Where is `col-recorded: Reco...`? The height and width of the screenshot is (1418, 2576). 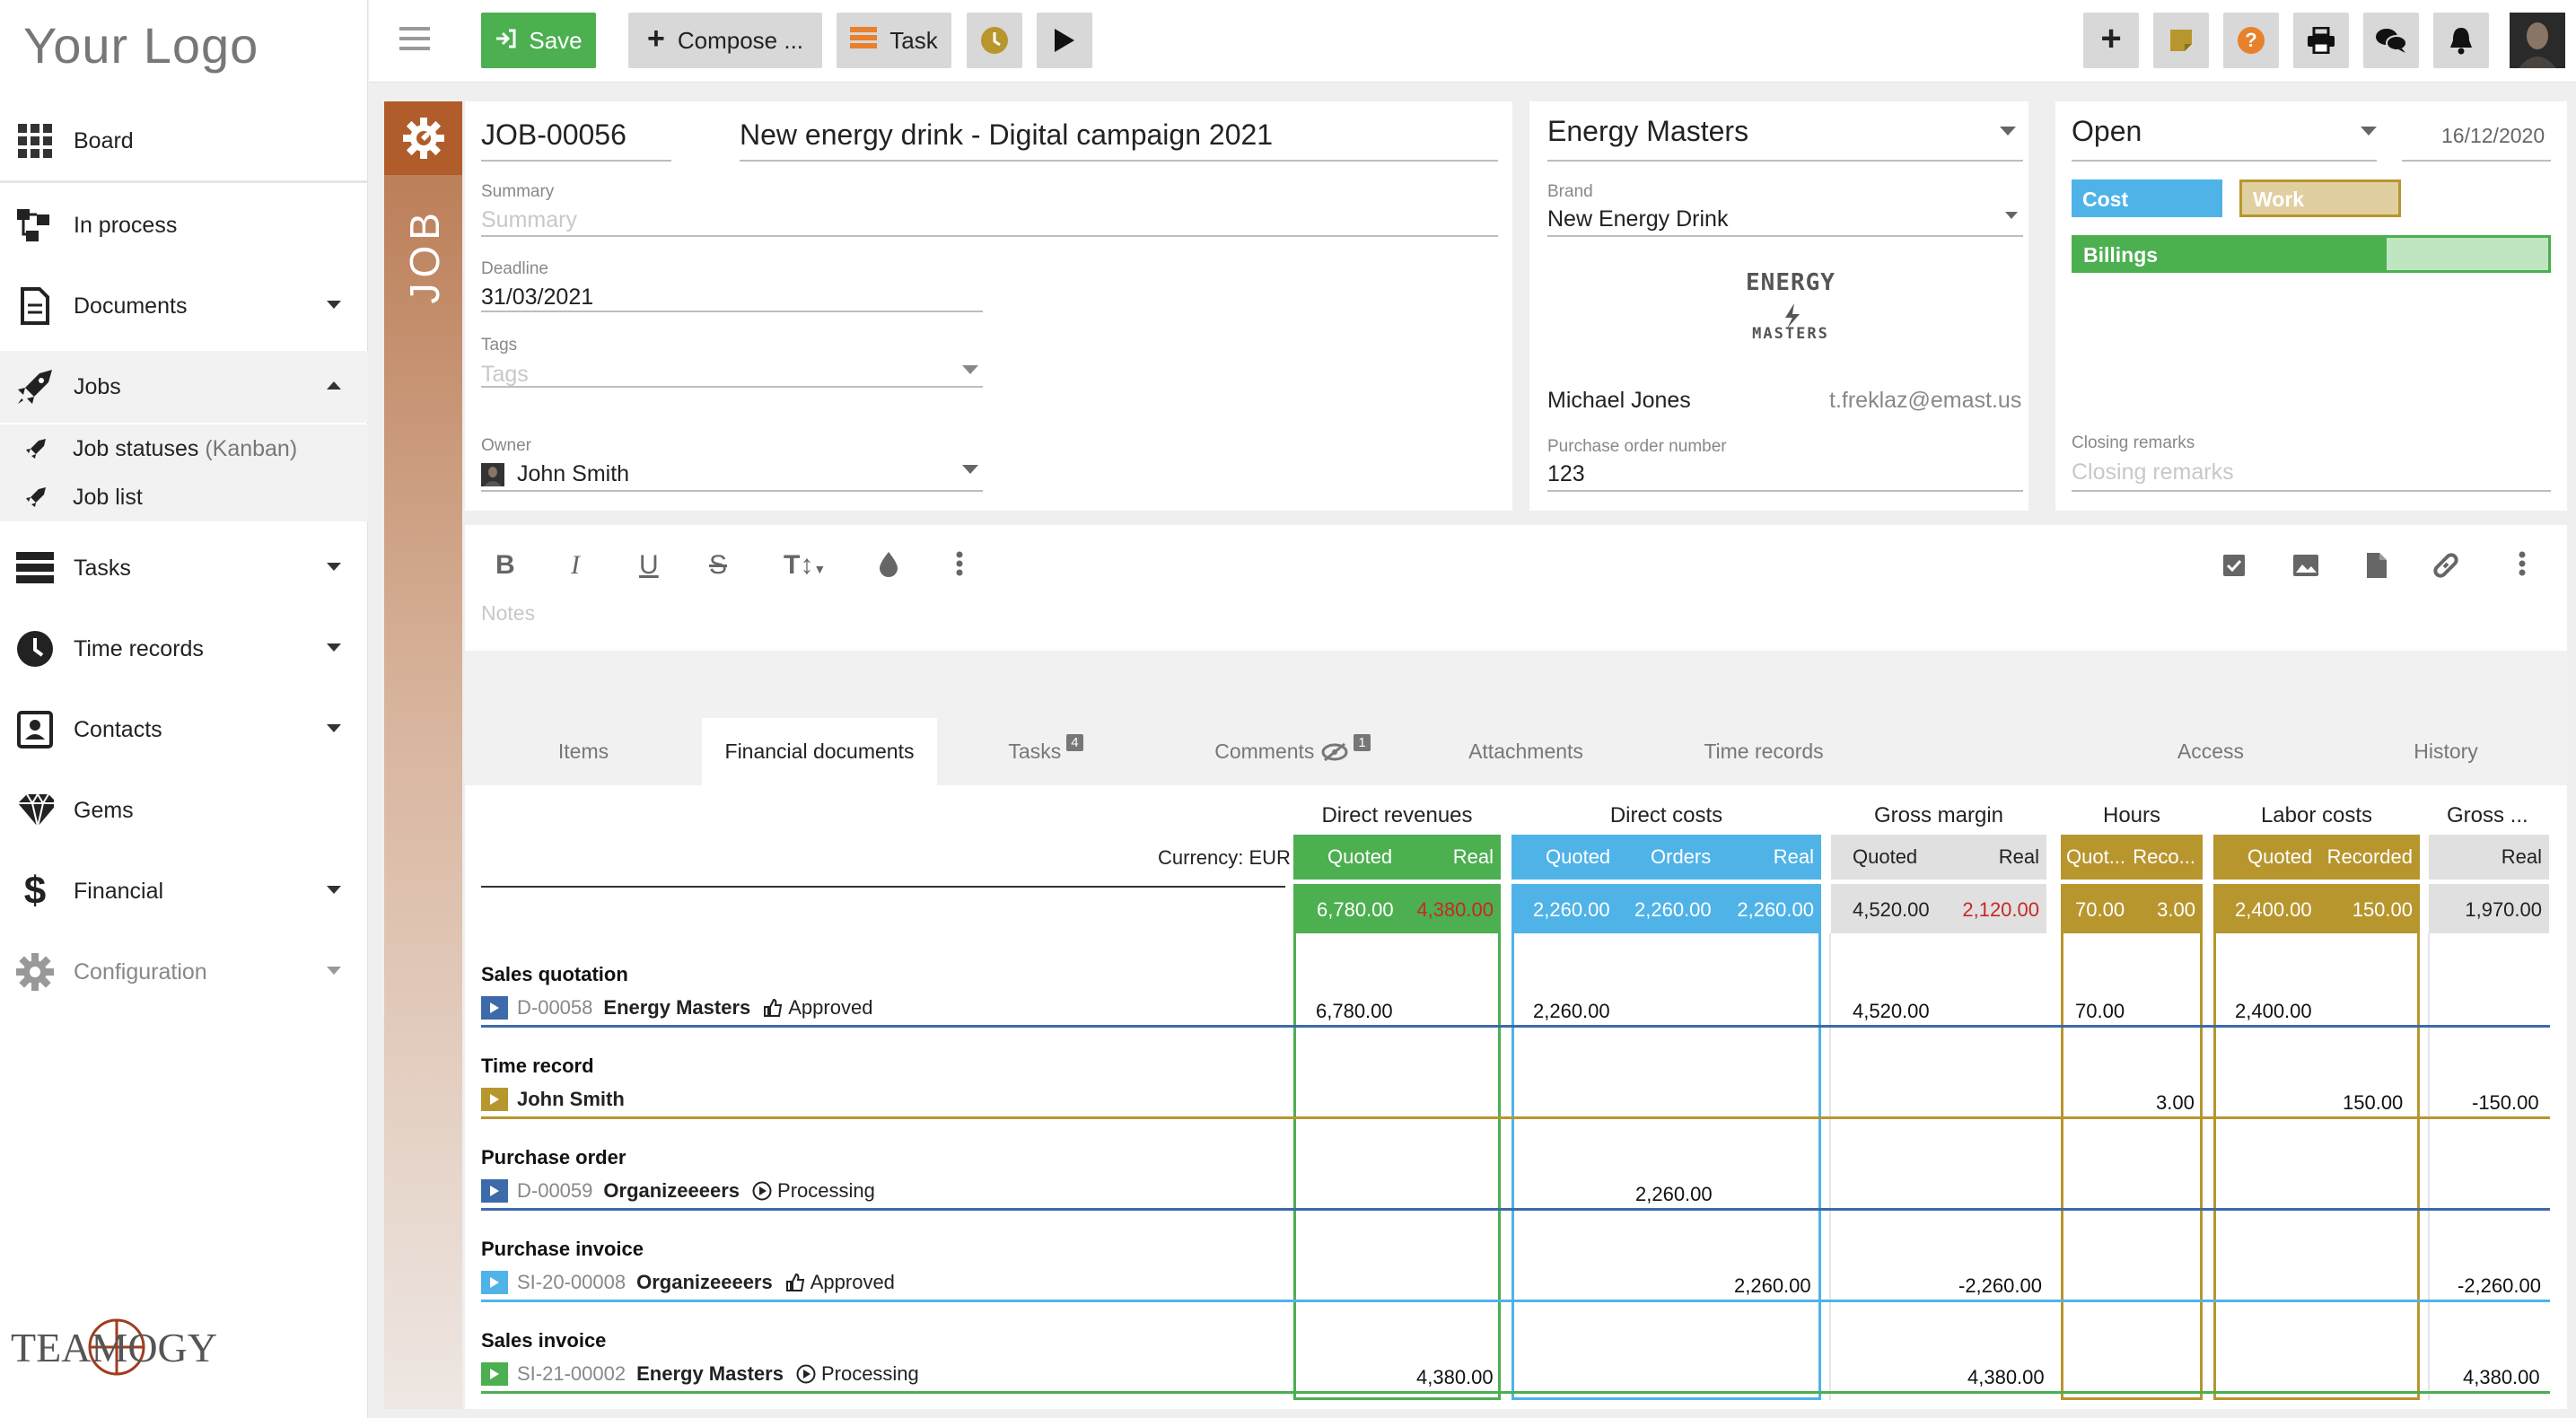 col-recorded: Reco... is located at coordinates (2164, 857).